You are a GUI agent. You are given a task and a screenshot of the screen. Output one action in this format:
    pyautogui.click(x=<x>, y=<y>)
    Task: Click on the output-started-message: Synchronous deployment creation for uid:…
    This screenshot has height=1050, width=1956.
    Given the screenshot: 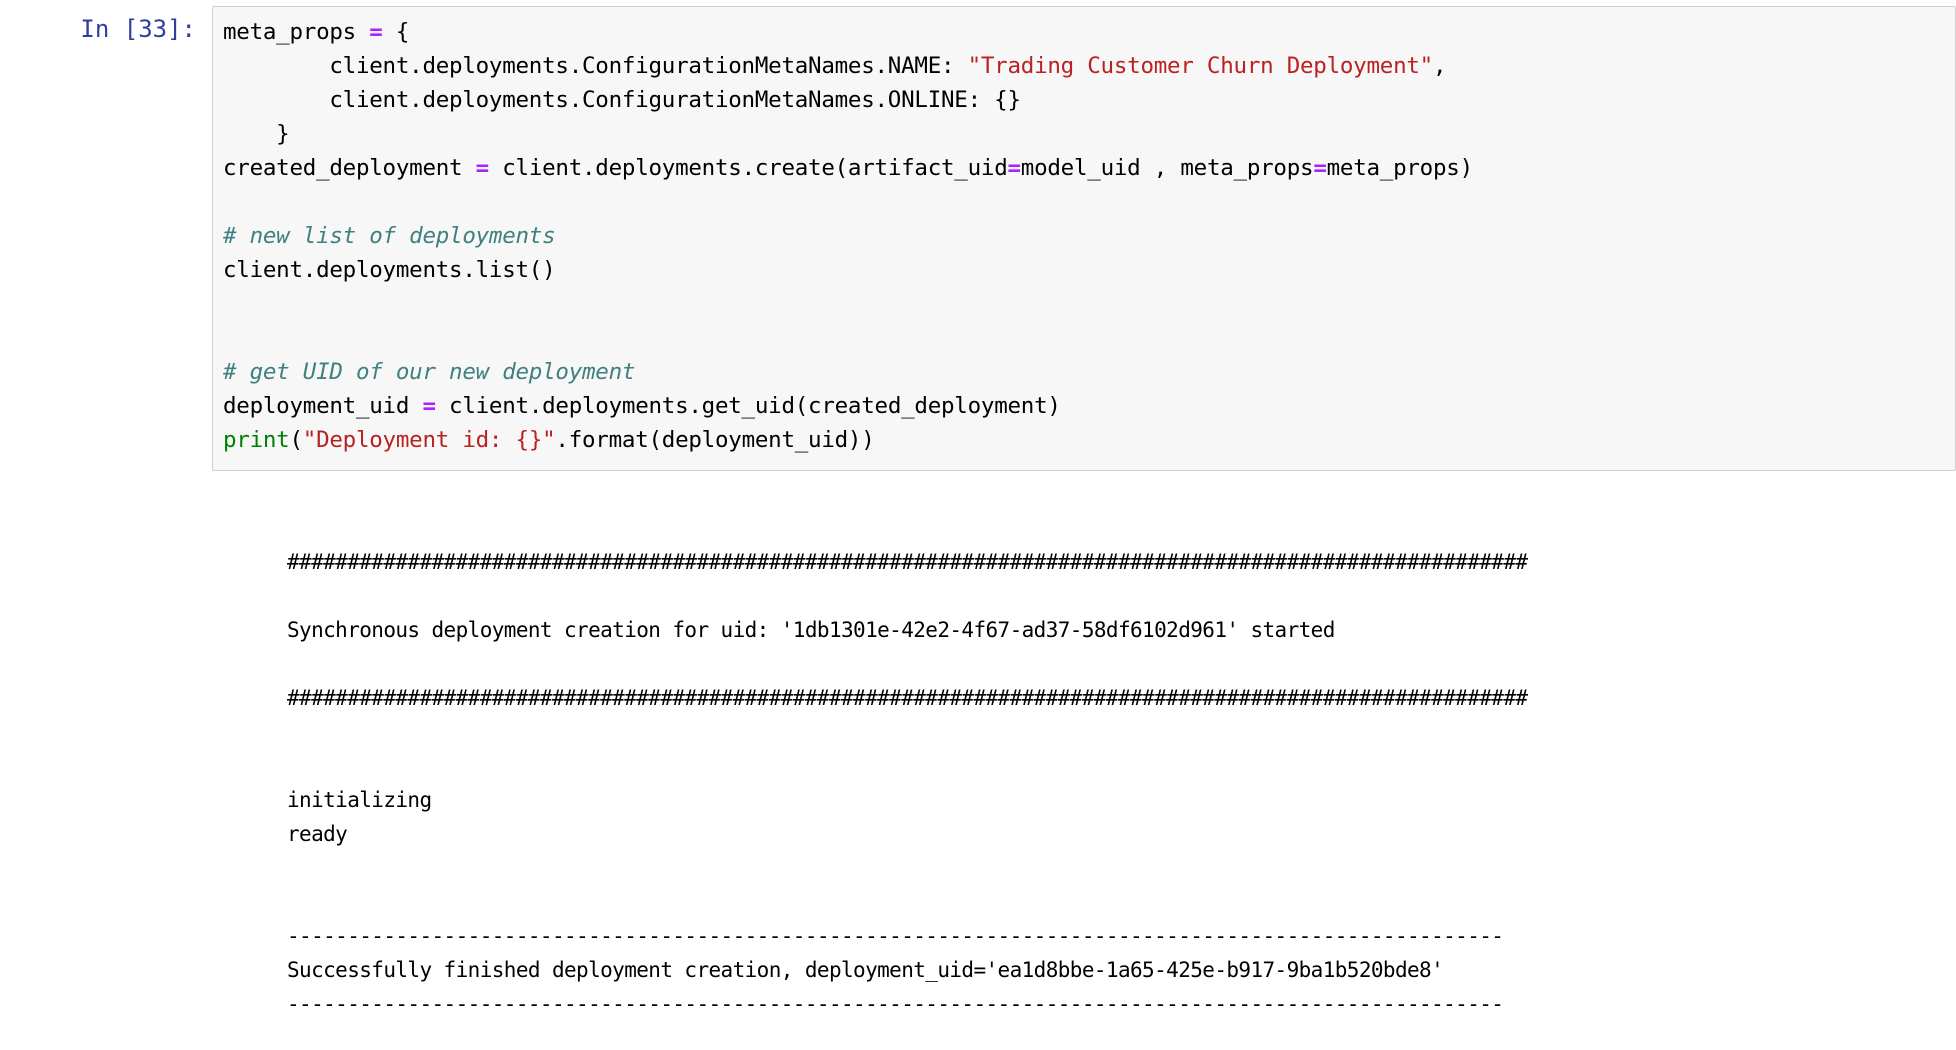 What is the action you would take?
    pyautogui.click(x=811, y=630)
    